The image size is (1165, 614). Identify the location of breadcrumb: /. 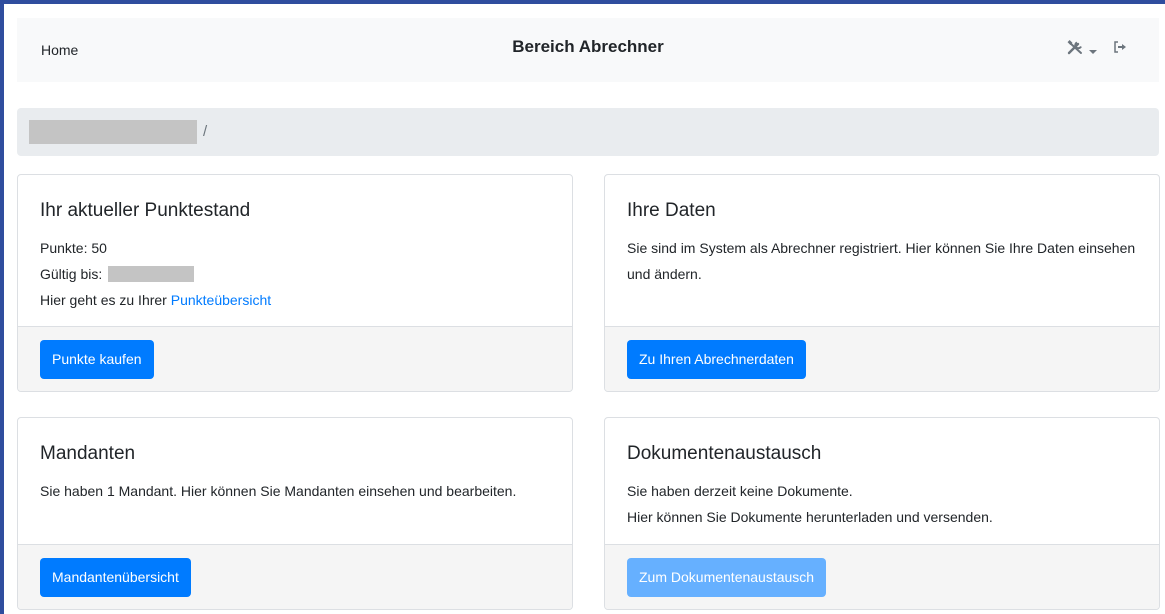
(588, 132).